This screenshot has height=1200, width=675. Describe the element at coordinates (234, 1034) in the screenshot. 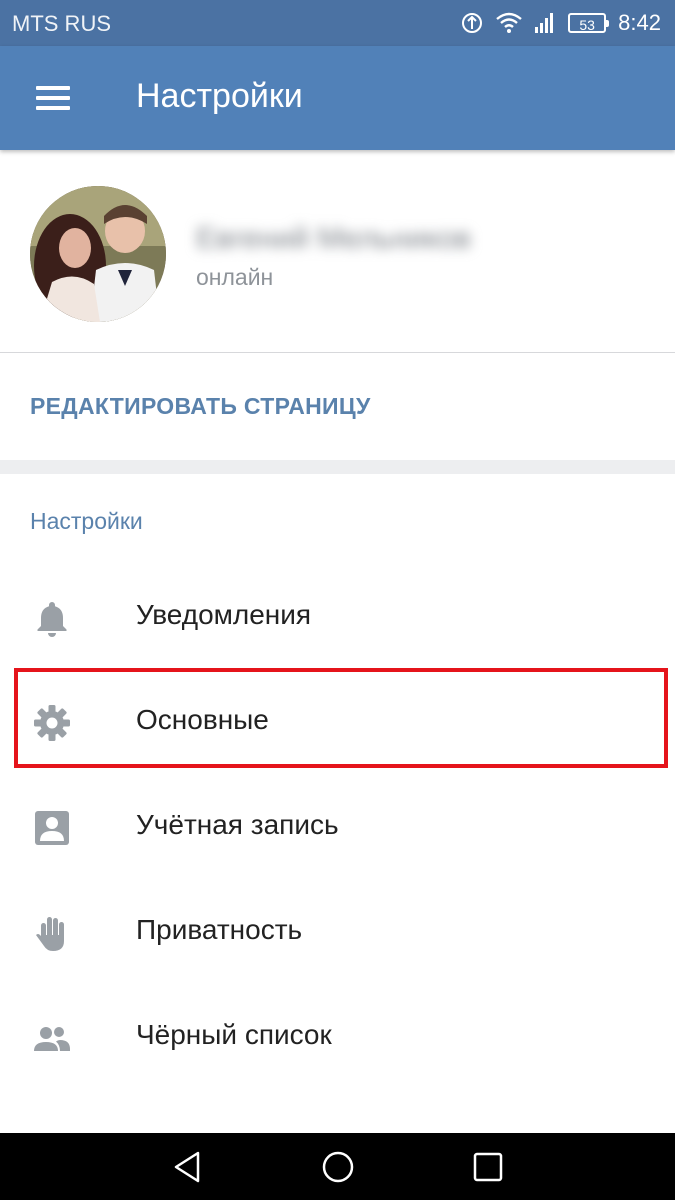

I see `menu-item-label: Чёрный список` at that location.